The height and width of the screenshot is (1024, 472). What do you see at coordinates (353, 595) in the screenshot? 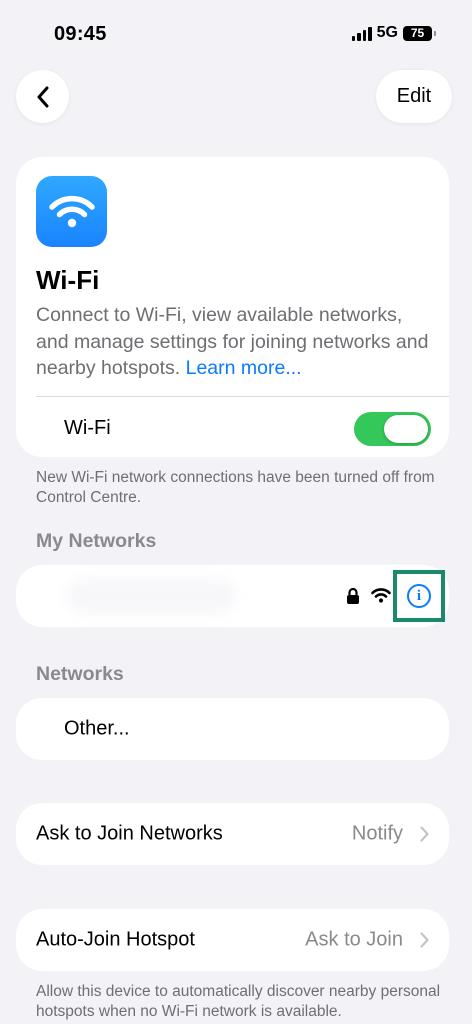
I see `lock-icon` at bounding box center [353, 595].